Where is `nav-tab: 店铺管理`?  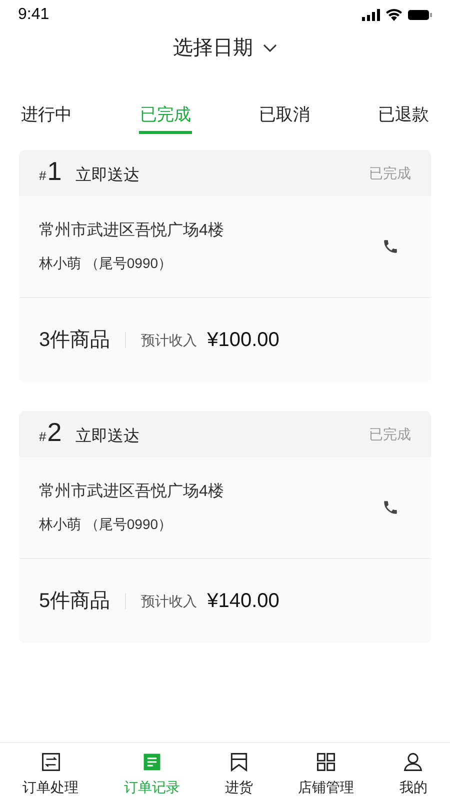 nav-tab: 店铺管理 is located at coordinates (326, 775).